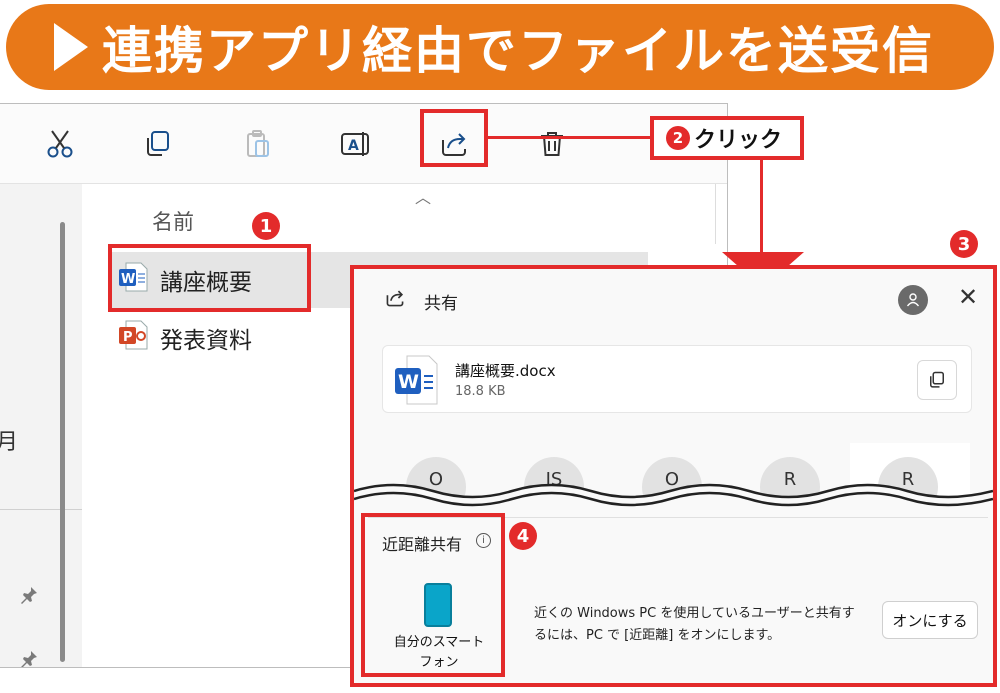 The height and width of the screenshot is (693, 1000). I want to click on column-divider, so click(715, 214).